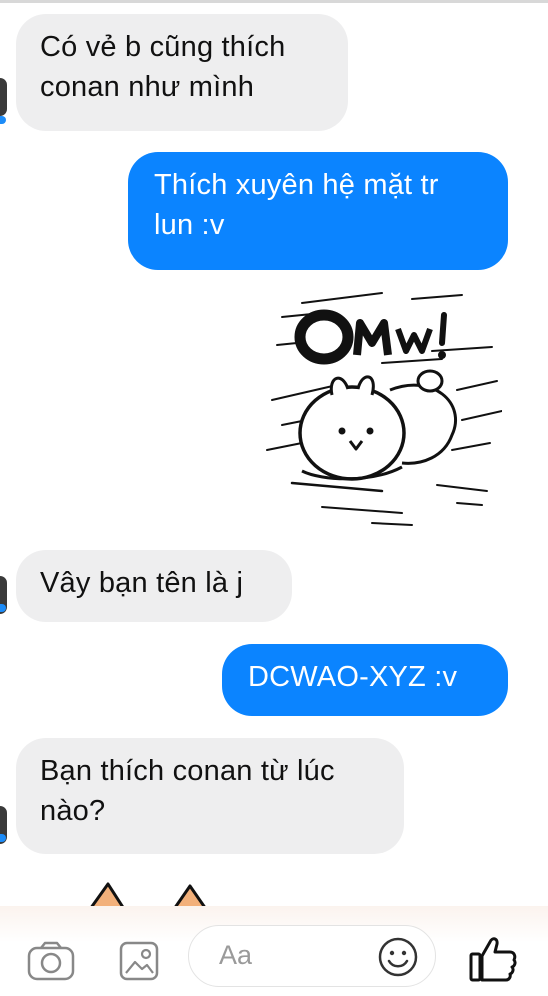 The width and height of the screenshot is (548, 996). I want to click on message-text: Thích xuyên hệ mặt tr lun :v, so click(296, 205).